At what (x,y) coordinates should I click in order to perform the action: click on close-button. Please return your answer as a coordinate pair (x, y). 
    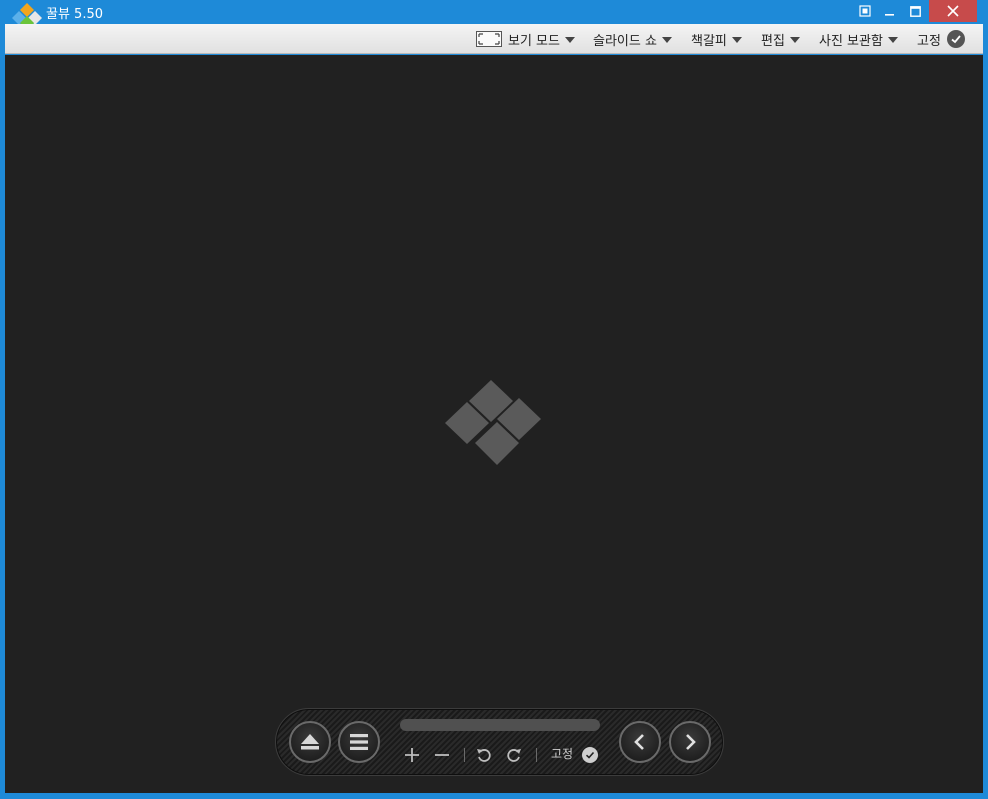
    Looking at the image, I should click on (953, 11).